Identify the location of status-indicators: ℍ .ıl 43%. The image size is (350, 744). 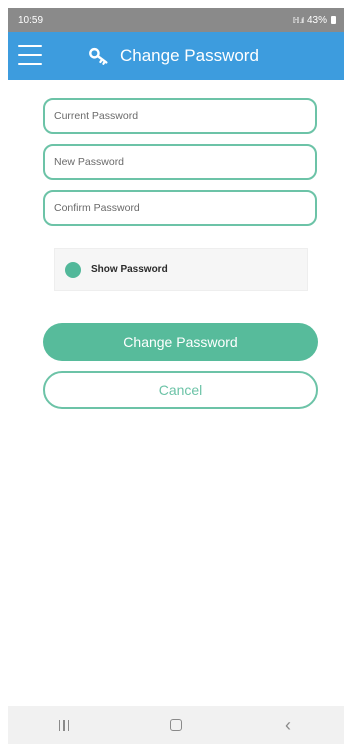
(314, 20).